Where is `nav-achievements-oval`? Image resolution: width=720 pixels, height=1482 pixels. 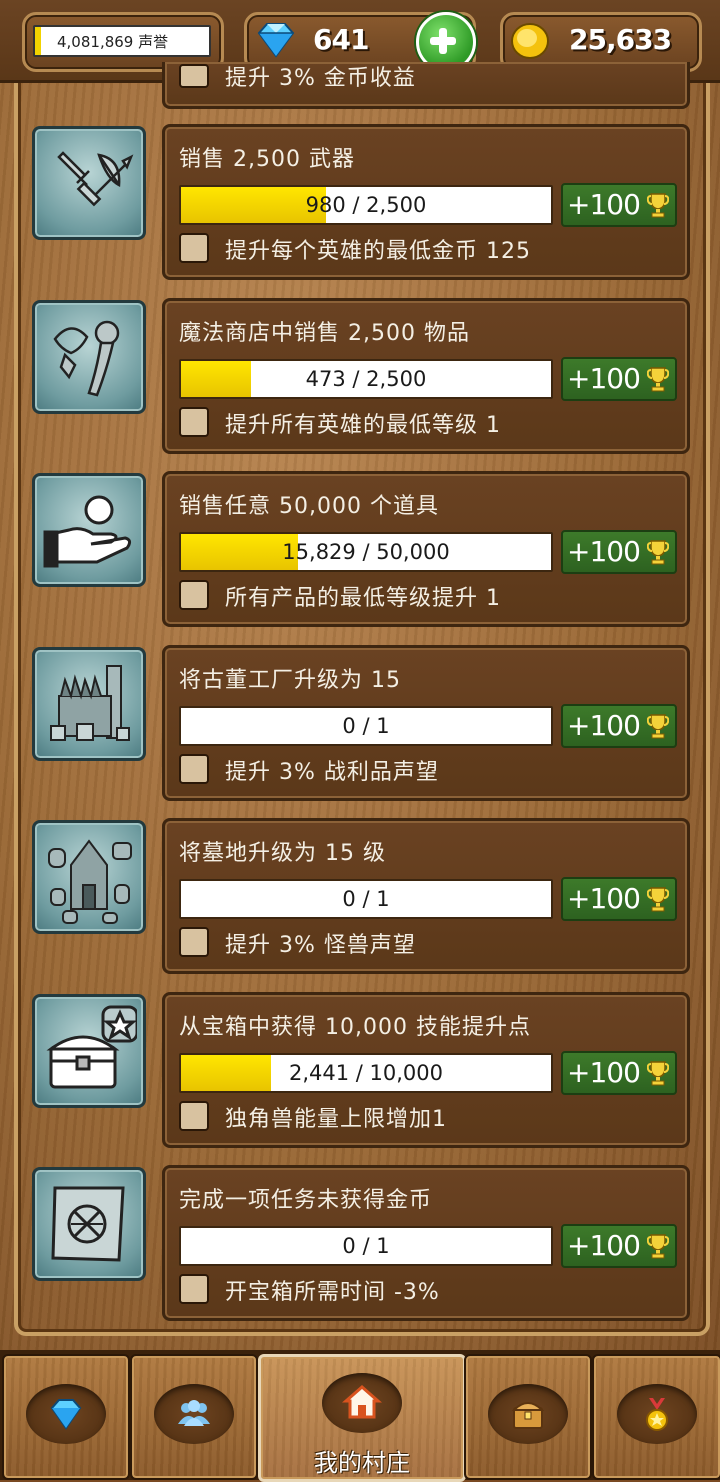
nav-achievements-oval is located at coordinates (657, 1414).